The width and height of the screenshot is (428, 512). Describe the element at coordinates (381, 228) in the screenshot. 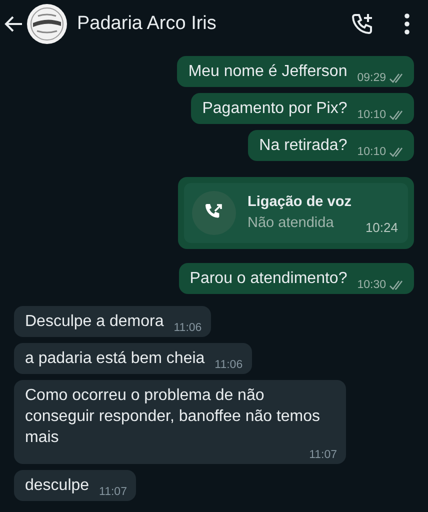

I see `message-time: 10:24` at that location.